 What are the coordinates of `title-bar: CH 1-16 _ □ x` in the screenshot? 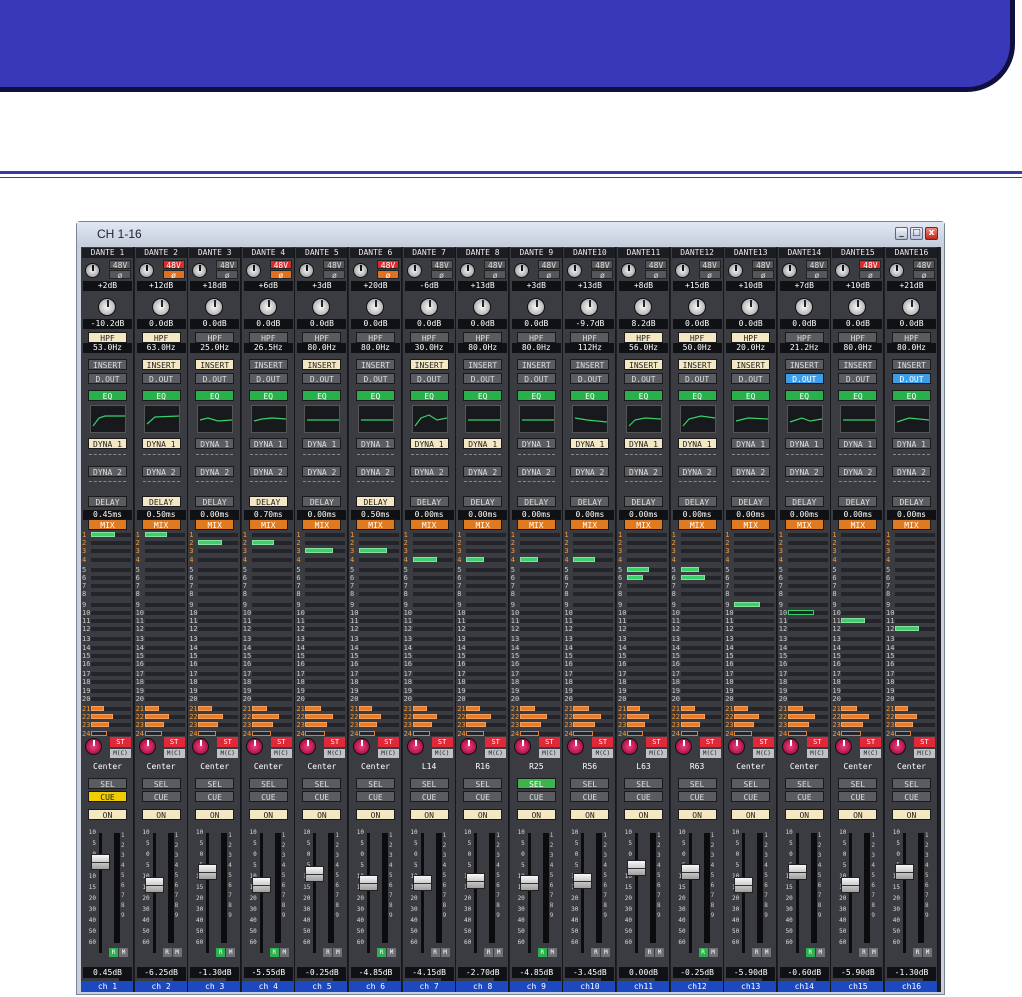 It's located at (510, 234).